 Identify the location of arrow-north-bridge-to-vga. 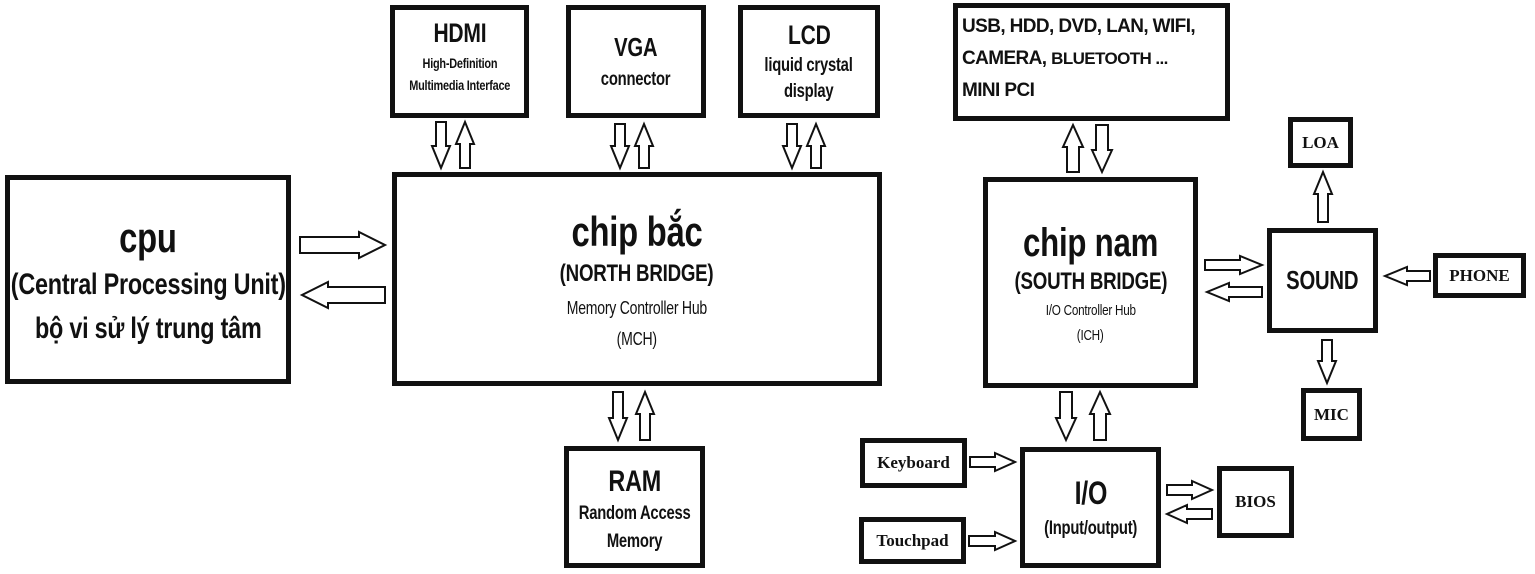
(644, 145).